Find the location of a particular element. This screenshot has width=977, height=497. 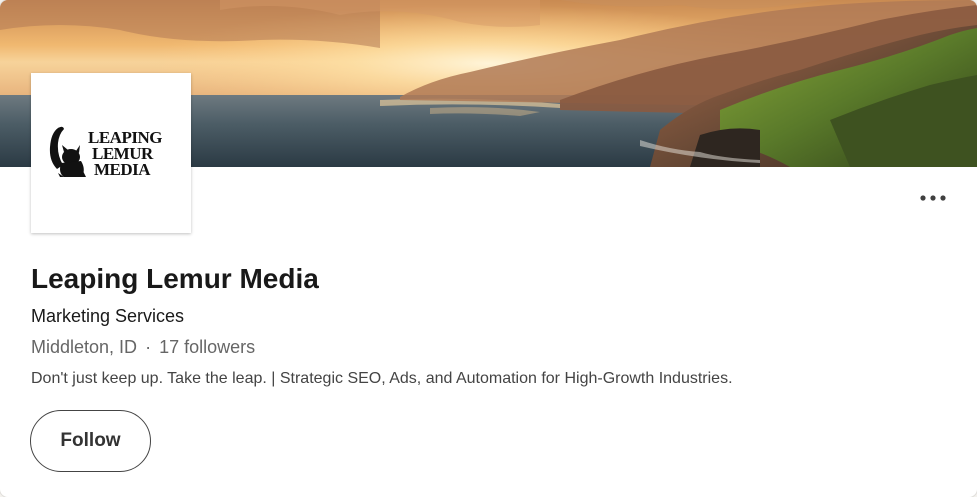

lemur-icon is located at coordinates (67, 151).